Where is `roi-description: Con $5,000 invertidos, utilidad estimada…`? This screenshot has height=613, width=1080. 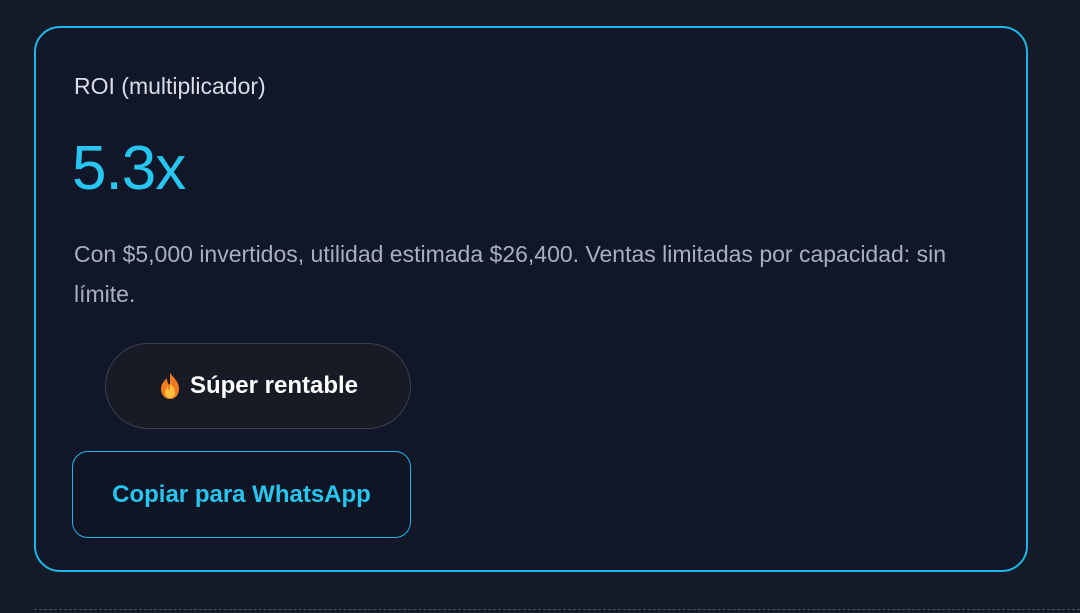 roi-description: Con $5,000 invertidos, utilidad estimada… is located at coordinates (510, 274).